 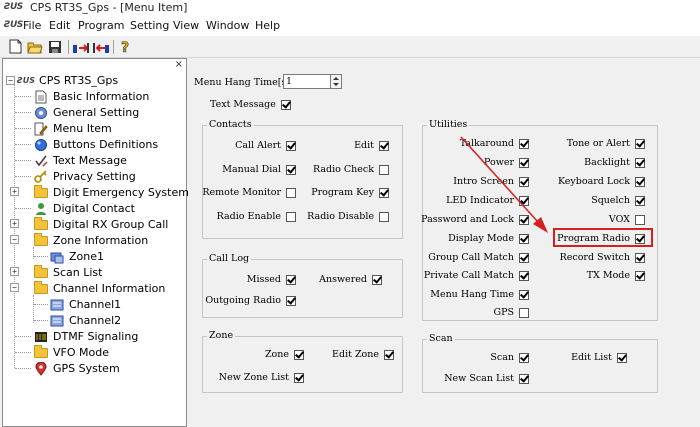 I want to click on menu-hang-time-spinner: 1, so click(x=312, y=81).